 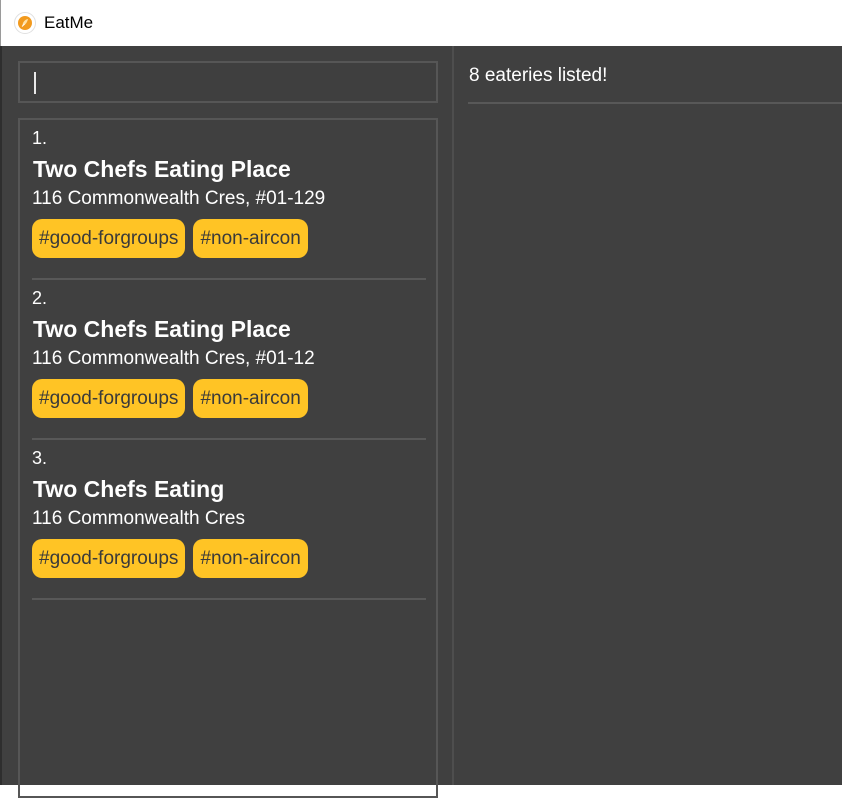 What do you see at coordinates (173, 358) in the screenshot?
I see `eatery-address: 116 Commonwealth Cres, #01-12` at bounding box center [173, 358].